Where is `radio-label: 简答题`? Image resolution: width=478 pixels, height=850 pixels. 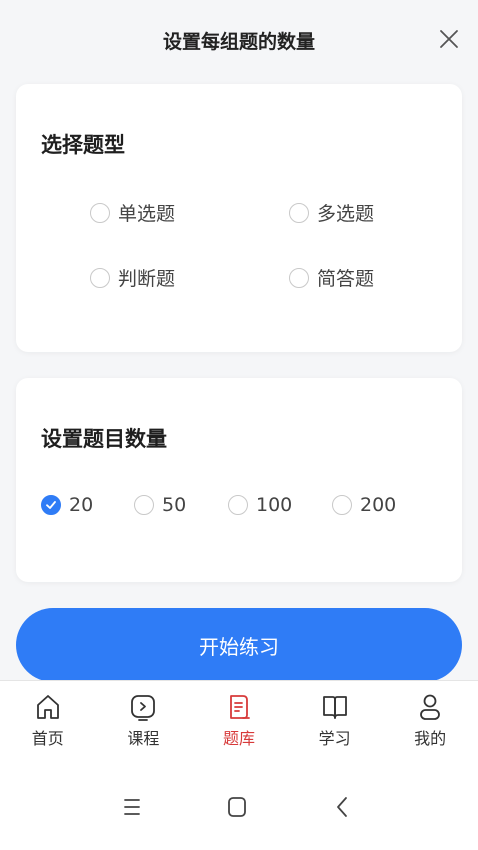 radio-label: 简答题 is located at coordinates (346, 279).